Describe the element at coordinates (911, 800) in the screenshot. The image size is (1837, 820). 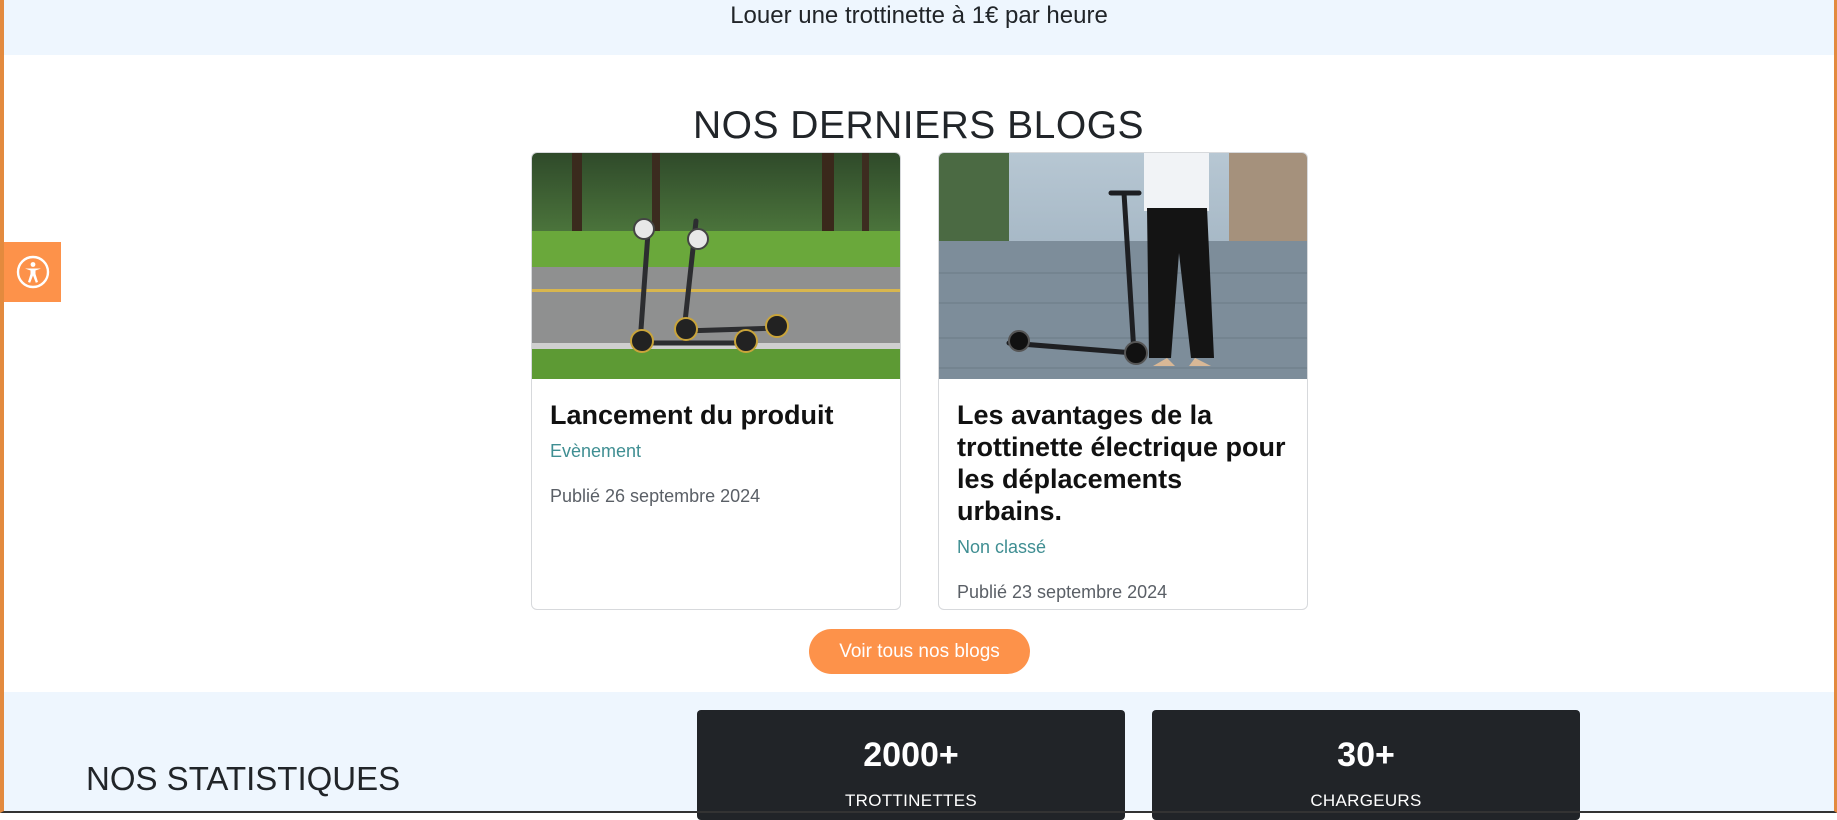
I see `stat-label: TROTTINETTES` at that location.